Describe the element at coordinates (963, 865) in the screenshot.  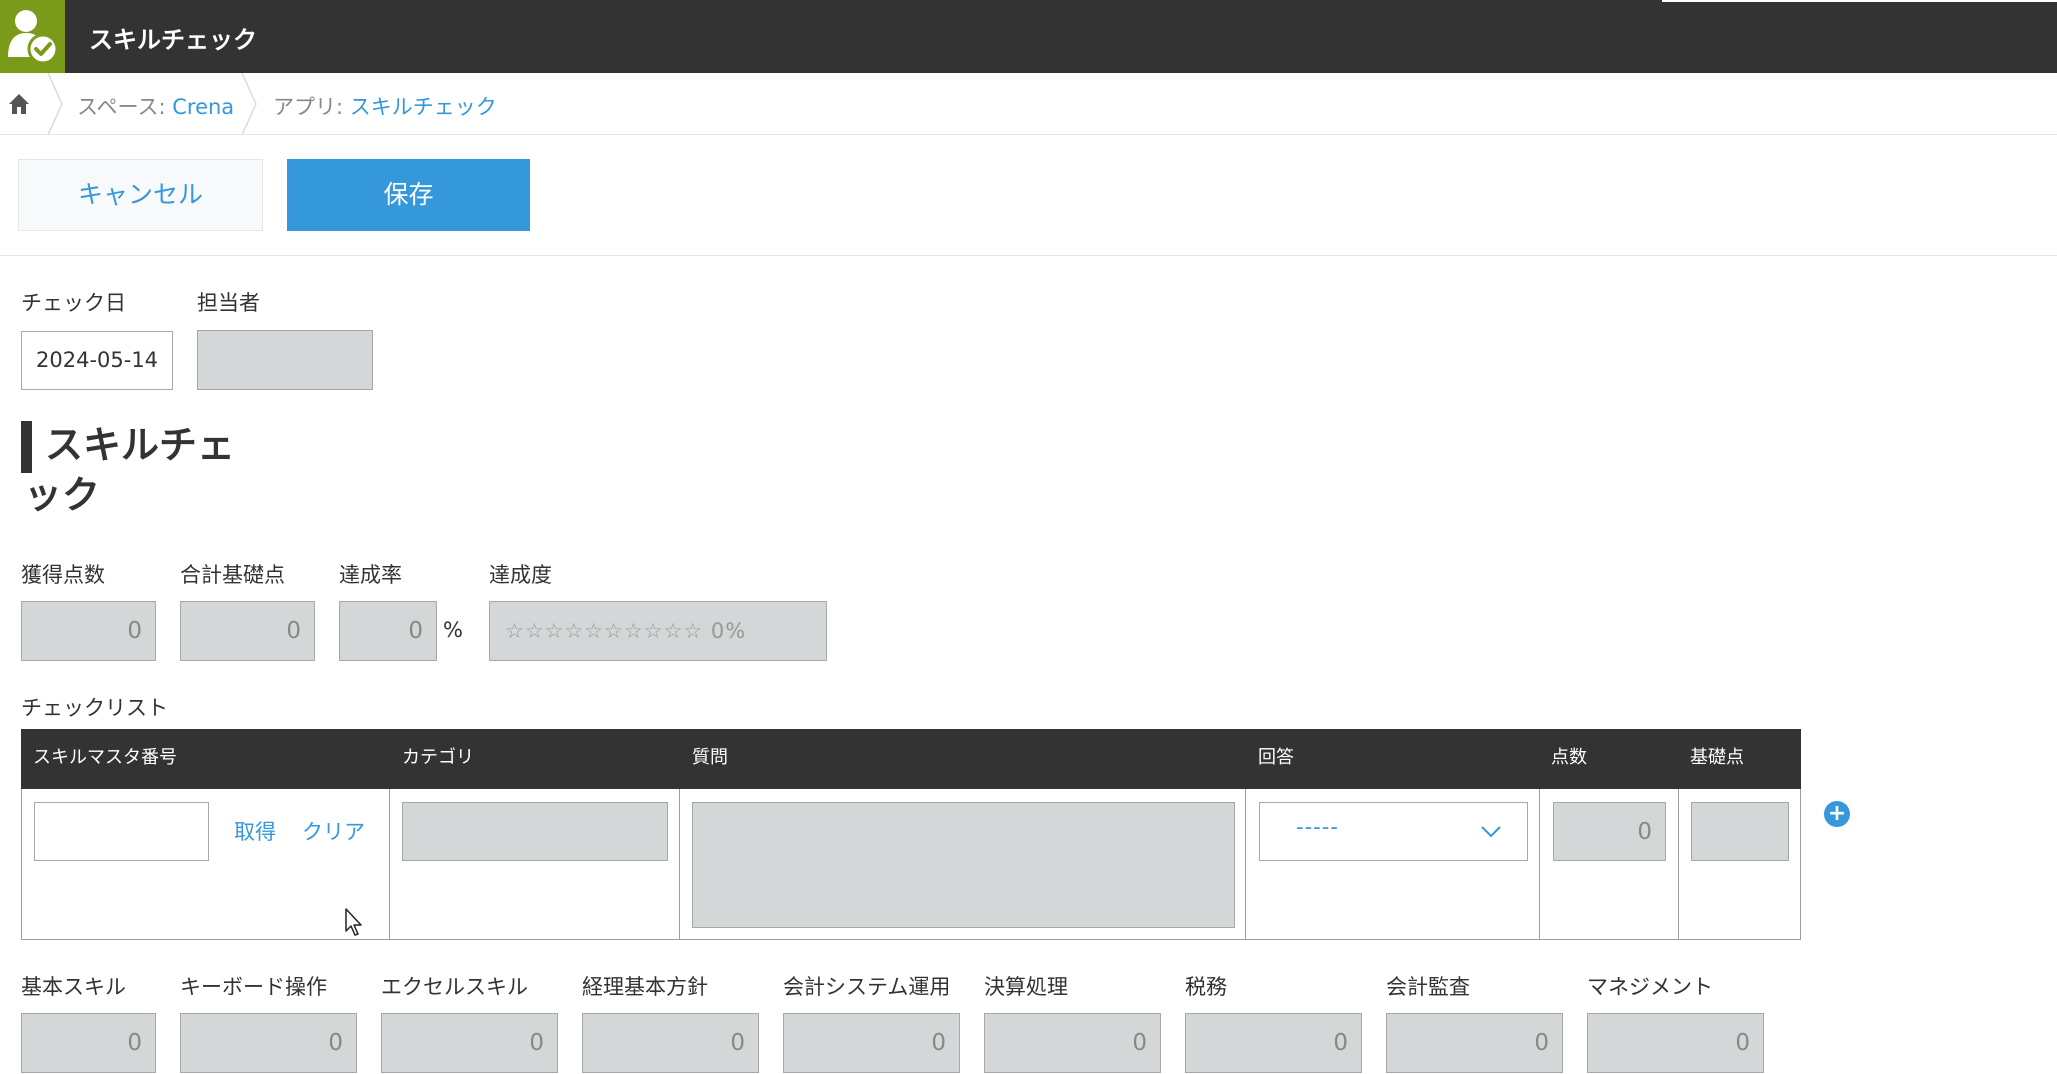
I see `question-field` at that location.